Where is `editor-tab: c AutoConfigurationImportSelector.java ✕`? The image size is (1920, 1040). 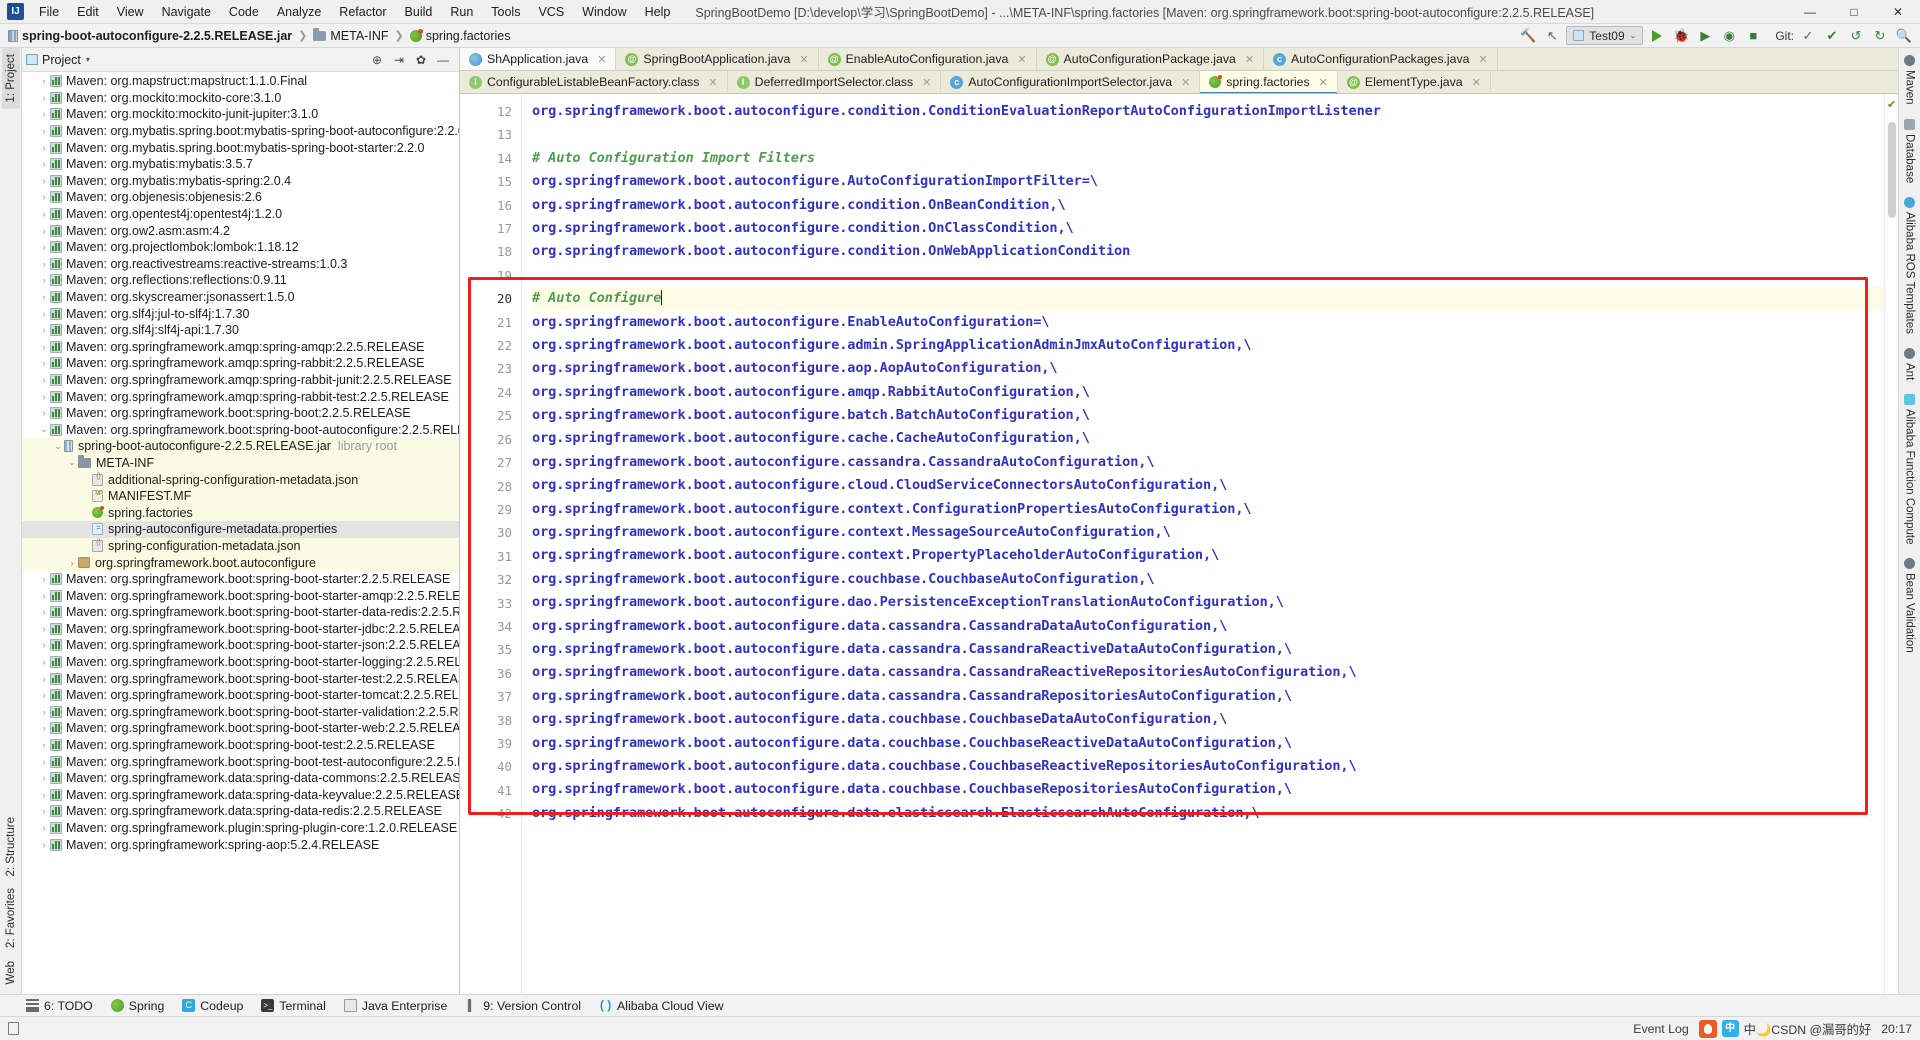
editor-tab: c AutoConfigurationImportSelector.java ✕ is located at coordinates (1071, 82).